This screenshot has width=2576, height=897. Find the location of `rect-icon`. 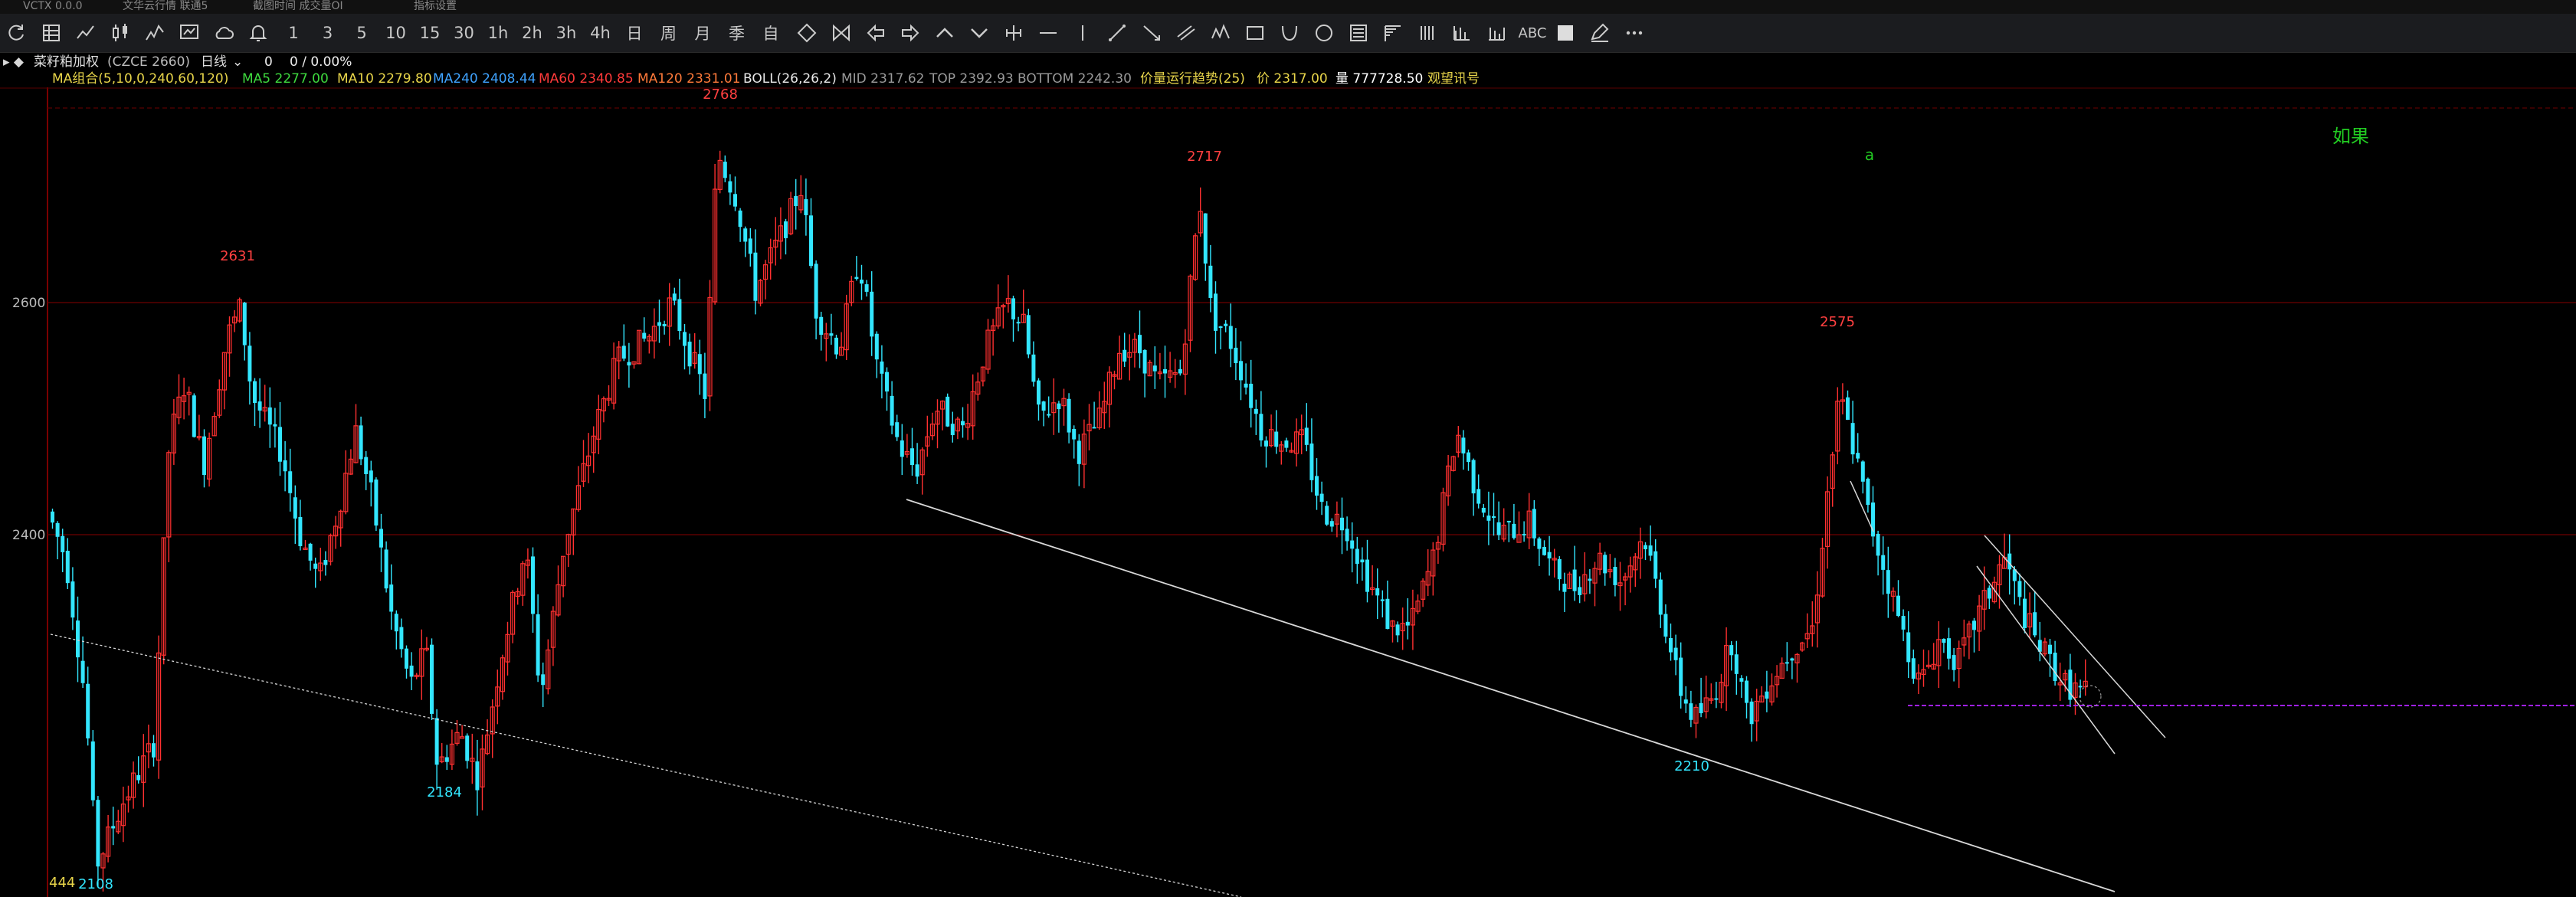

rect-icon is located at coordinates (1255, 33).